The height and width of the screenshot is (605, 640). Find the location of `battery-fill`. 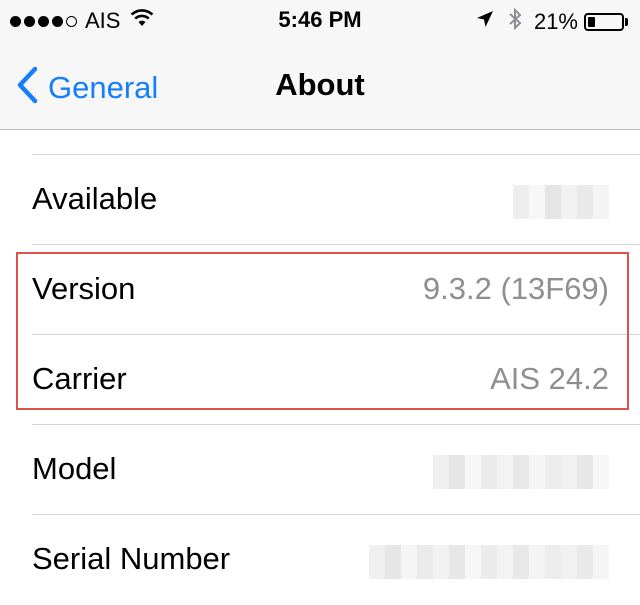

battery-fill is located at coordinates (591, 21).